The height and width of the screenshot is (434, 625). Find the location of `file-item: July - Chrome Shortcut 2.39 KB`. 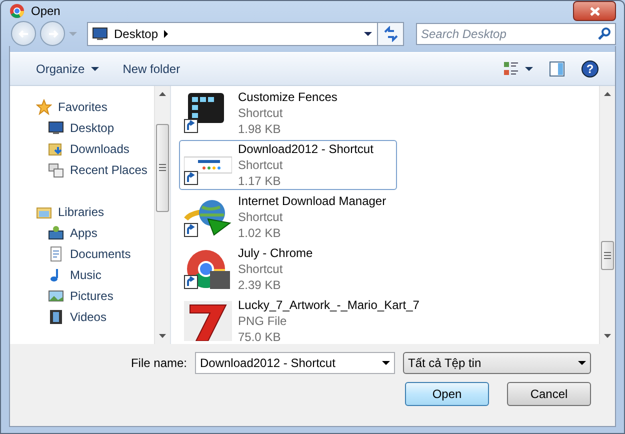

file-item: July - Chrome Shortcut 2.39 KB is located at coordinates (288, 269).